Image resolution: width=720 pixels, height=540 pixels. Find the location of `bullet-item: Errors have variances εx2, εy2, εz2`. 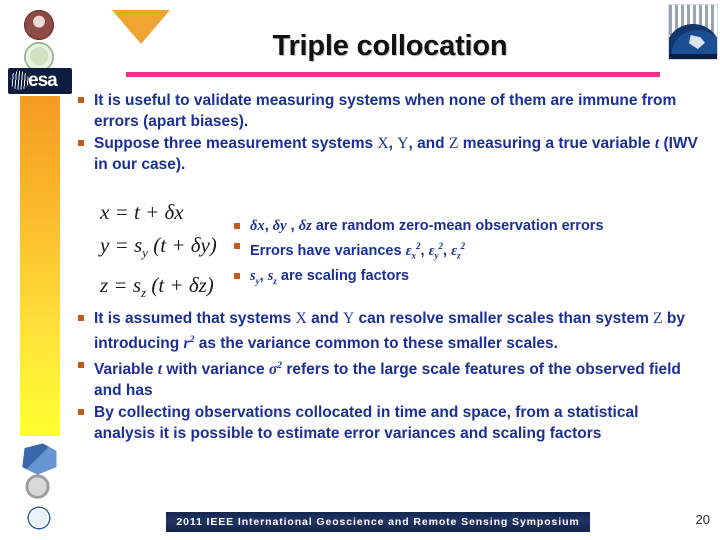

bullet-item: Errors have variances εx2, εy2, εz2 is located at coordinates (470, 251).